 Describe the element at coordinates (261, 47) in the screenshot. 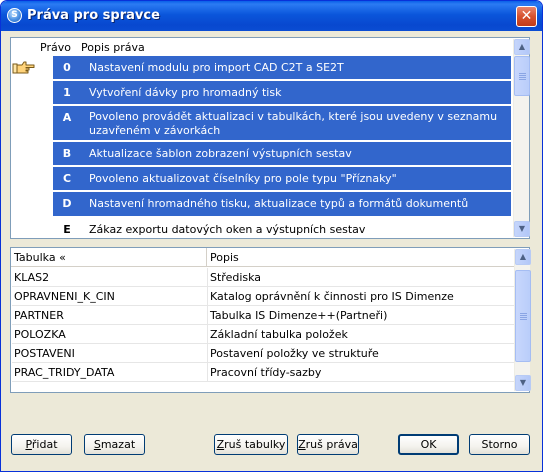

I see `rights-list-header: Právo Popis práva` at that location.